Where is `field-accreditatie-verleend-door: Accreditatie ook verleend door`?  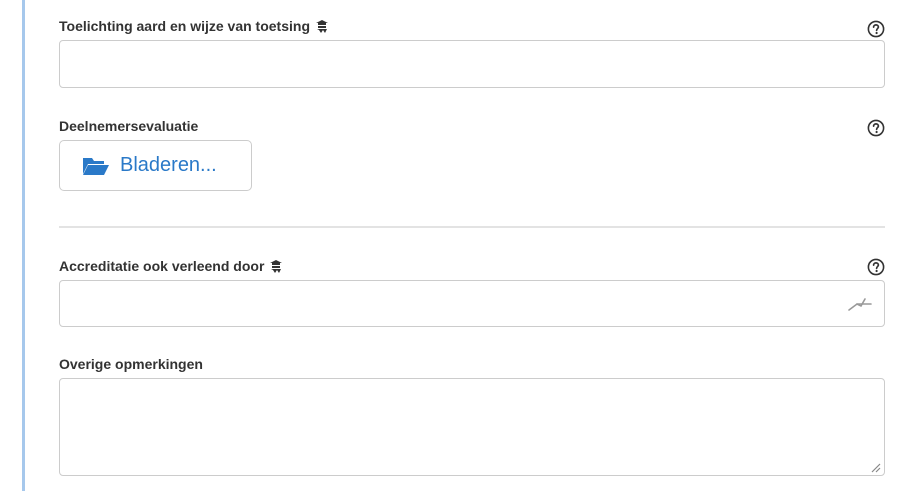
field-accreditatie-verleend-door: Accreditatie ook verleend door is located at coordinates (472, 293).